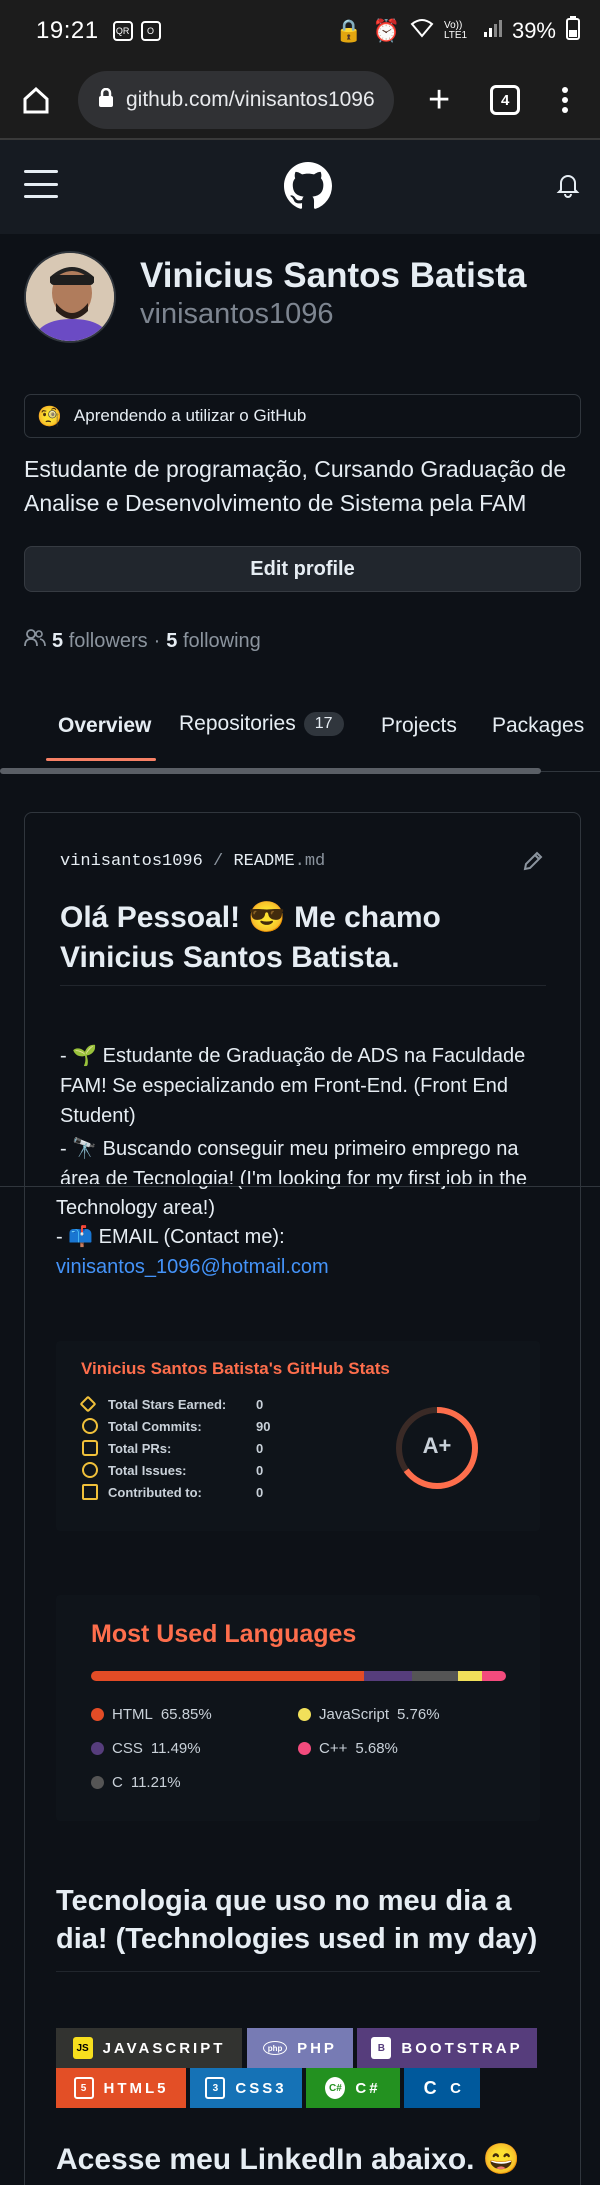  I want to click on language-name: JavaScript, so click(354, 1714).